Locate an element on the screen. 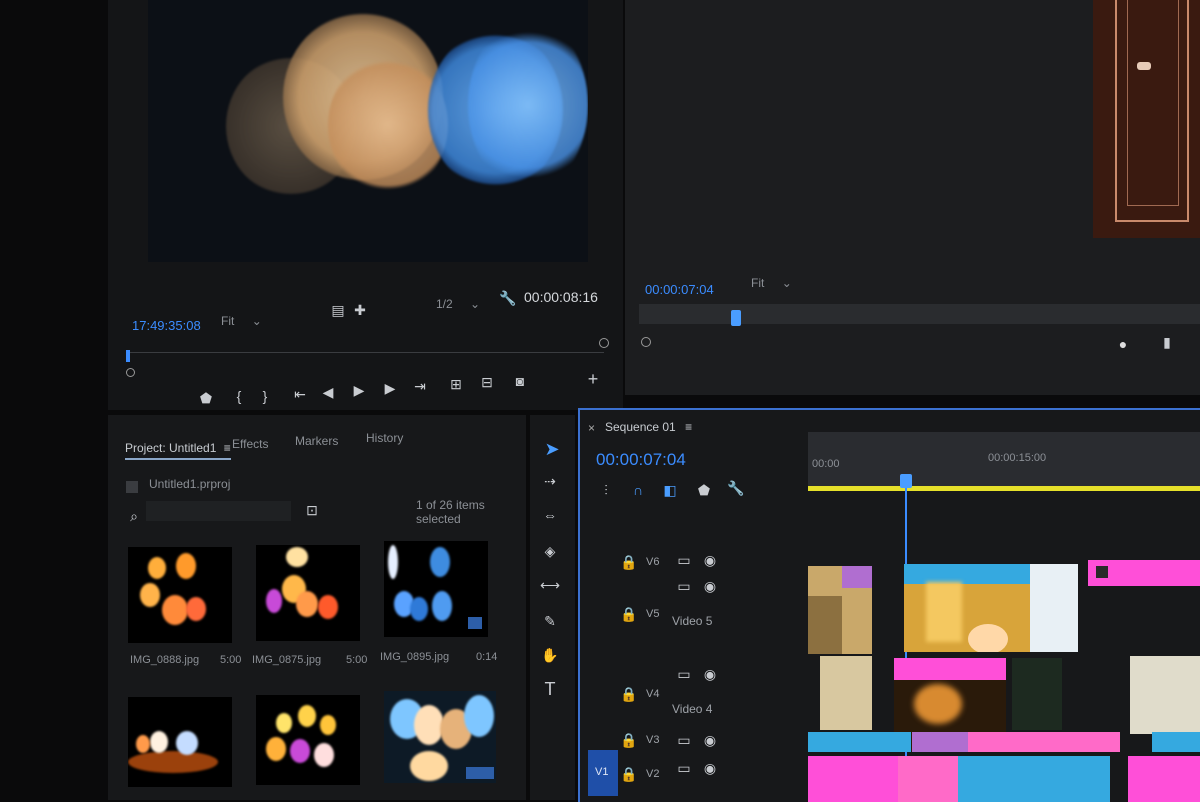 Image resolution: width=1200 pixels, height=802 pixels. overwrite-icon: ⊟ is located at coordinates (487, 382).